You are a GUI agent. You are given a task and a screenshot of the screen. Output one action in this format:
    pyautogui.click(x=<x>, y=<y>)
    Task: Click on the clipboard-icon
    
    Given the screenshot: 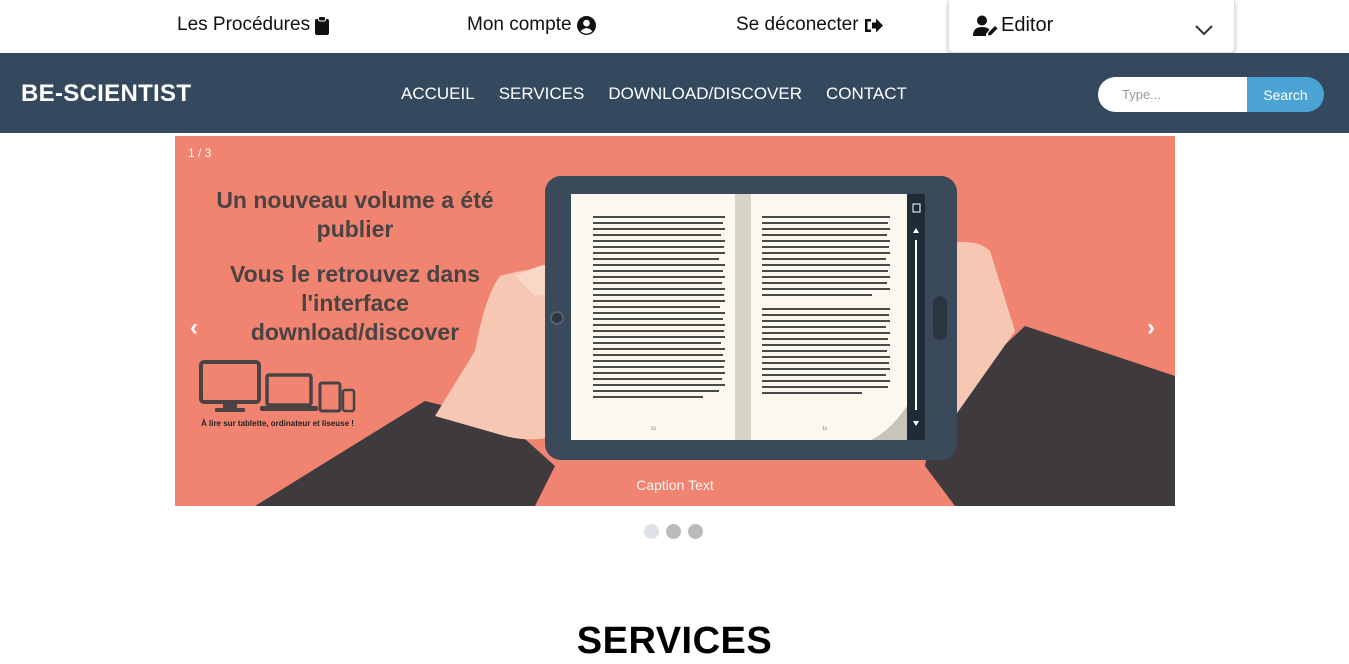 What is the action you would take?
    pyautogui.click(x=322, y=25)
    